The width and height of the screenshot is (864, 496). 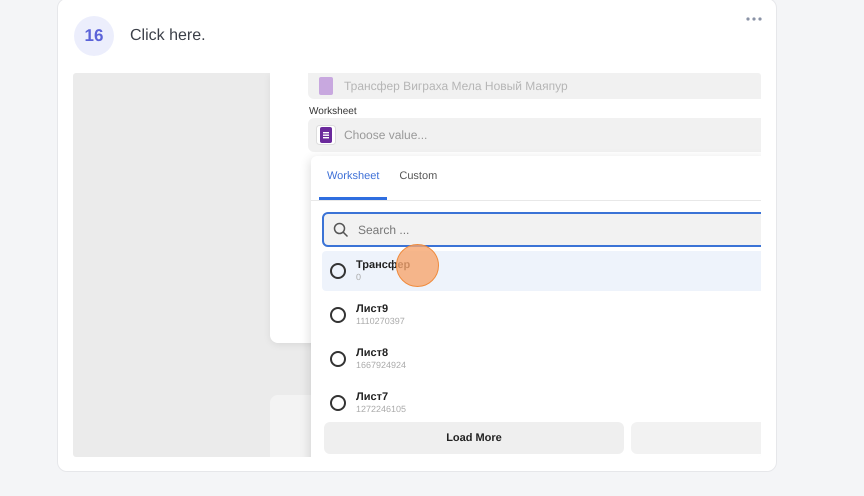 What do you see at coordinates (541, 359) in the screenshot?
I see `option-row: Лист8 1667924924` at bounding box center [541, 359].